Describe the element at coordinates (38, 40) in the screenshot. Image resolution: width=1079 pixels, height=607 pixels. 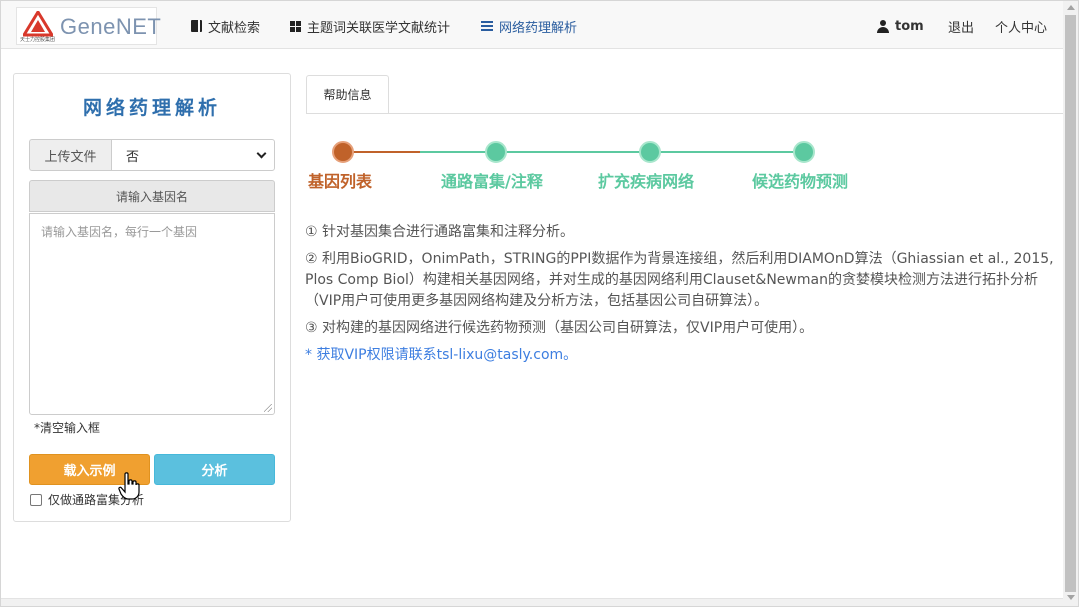
I see `logo-subtitle: 天士力控股集团` at that location.